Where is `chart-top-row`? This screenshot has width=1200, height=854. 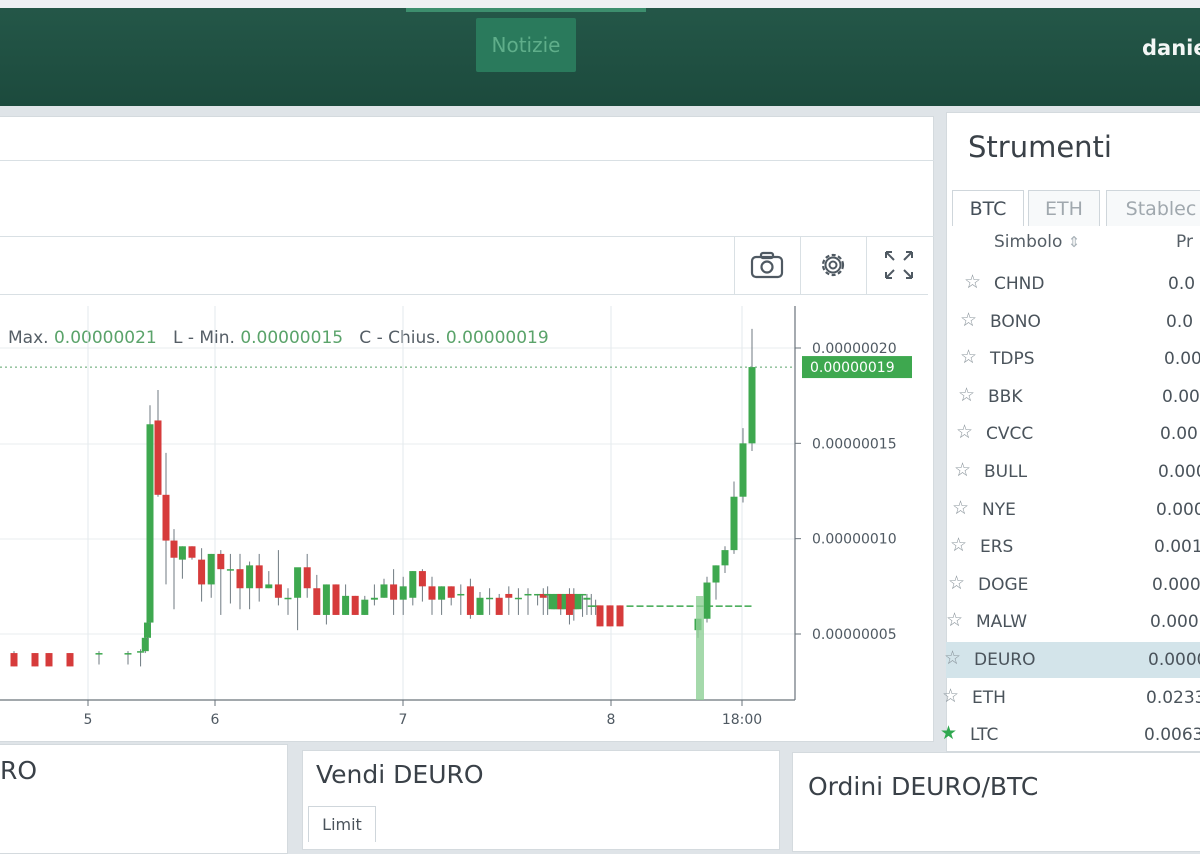
chart-top-row is located at coordinates (467, 140).